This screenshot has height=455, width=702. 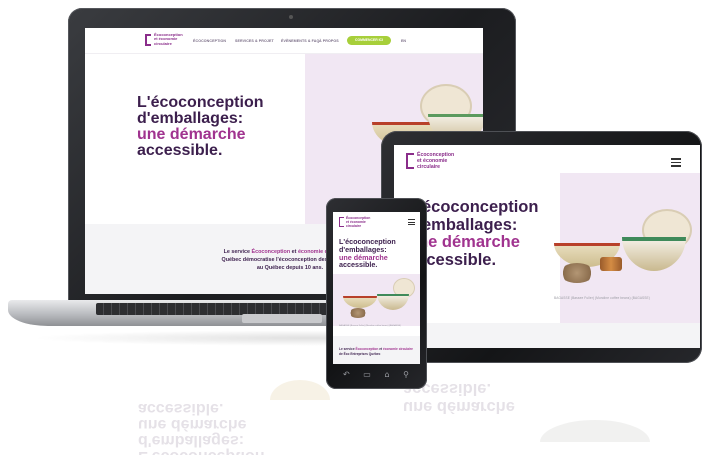 What do you see at coordinates (403, 41) in the screenshot?
I see `language-switch: EN` at bounding box center [403, 41].